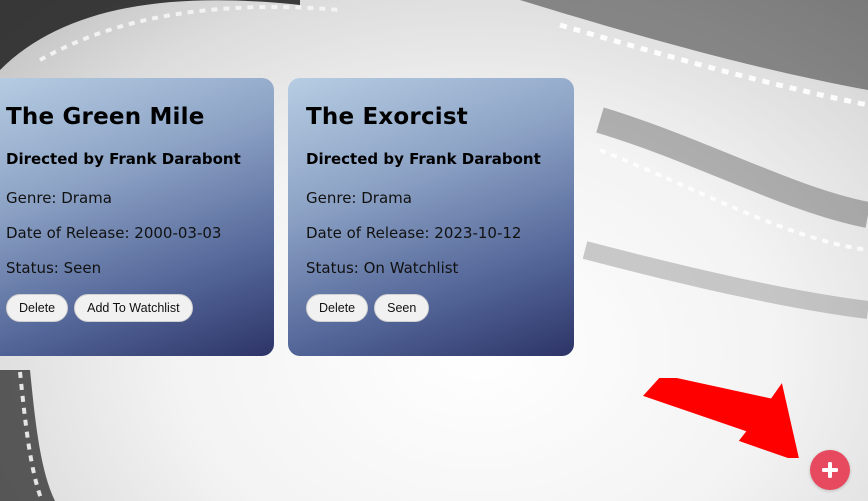  I want to click on add-to-watchlist-button: Add To Watchlist, so click(133, 308).